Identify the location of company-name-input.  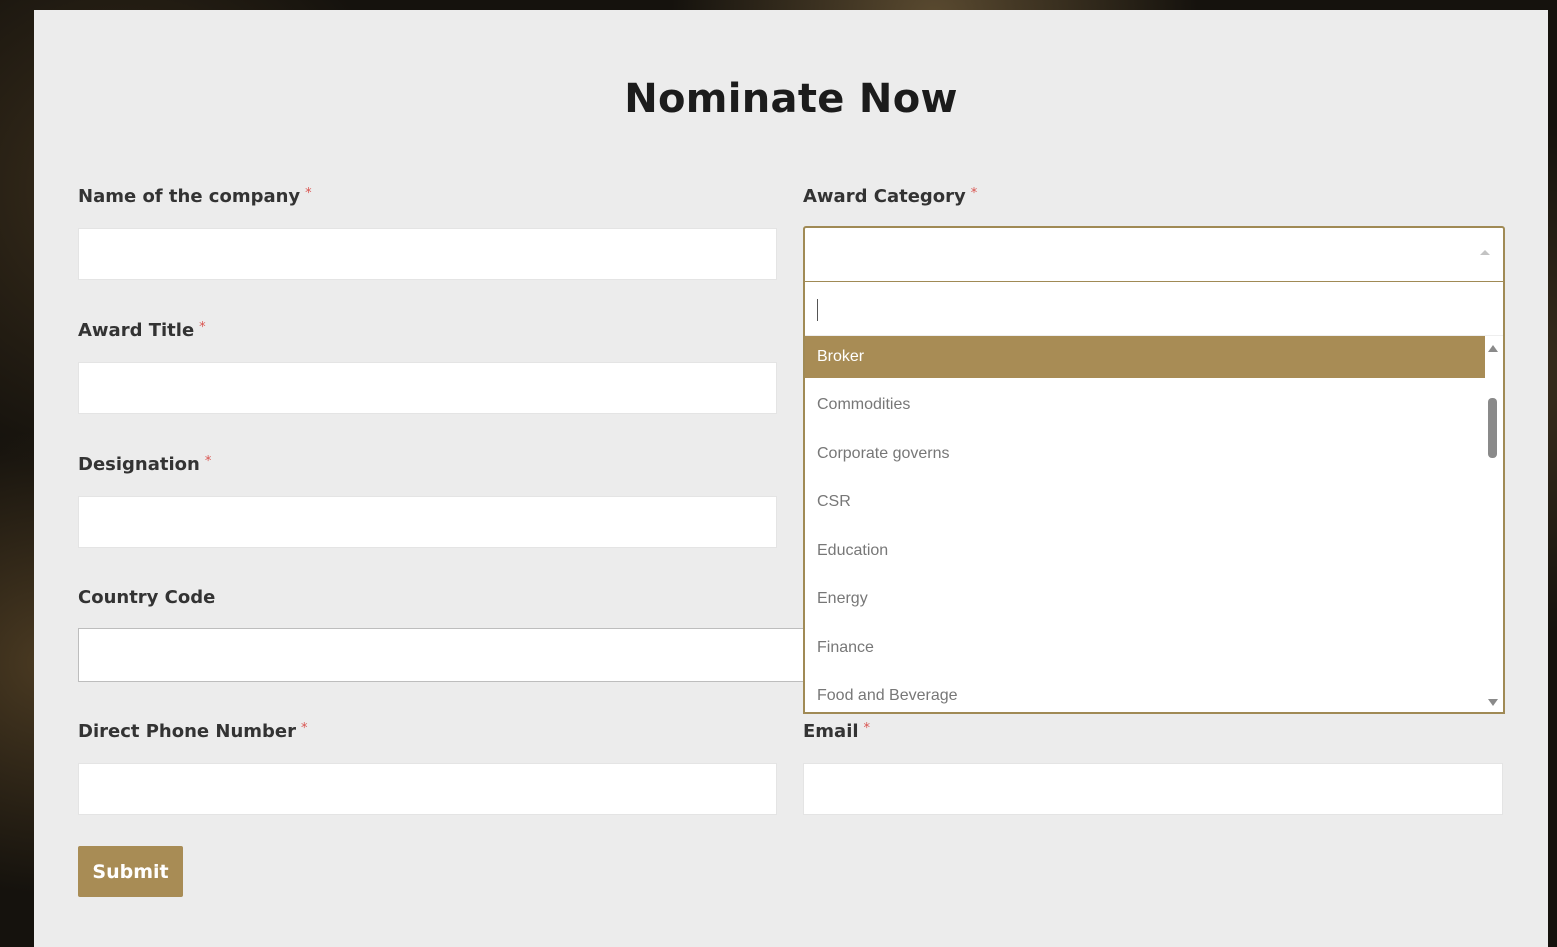
(427, 254).